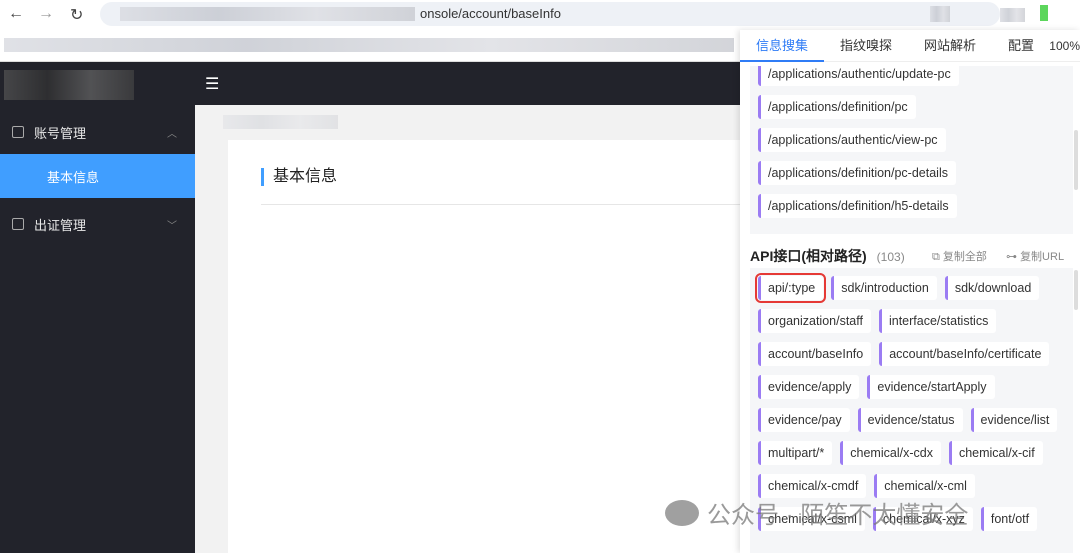 This screenshot has width=1080, height=553. I want to click on api-tag: evidence/pay, so click(804, 420).